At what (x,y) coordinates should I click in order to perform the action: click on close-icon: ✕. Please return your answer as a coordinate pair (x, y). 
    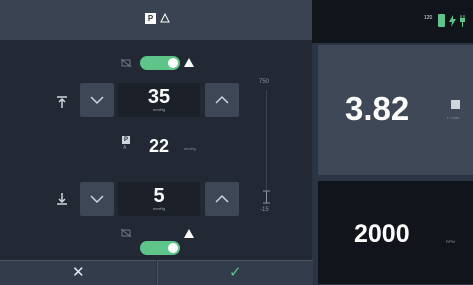
    Looking at the image, I should click on (78, 272).